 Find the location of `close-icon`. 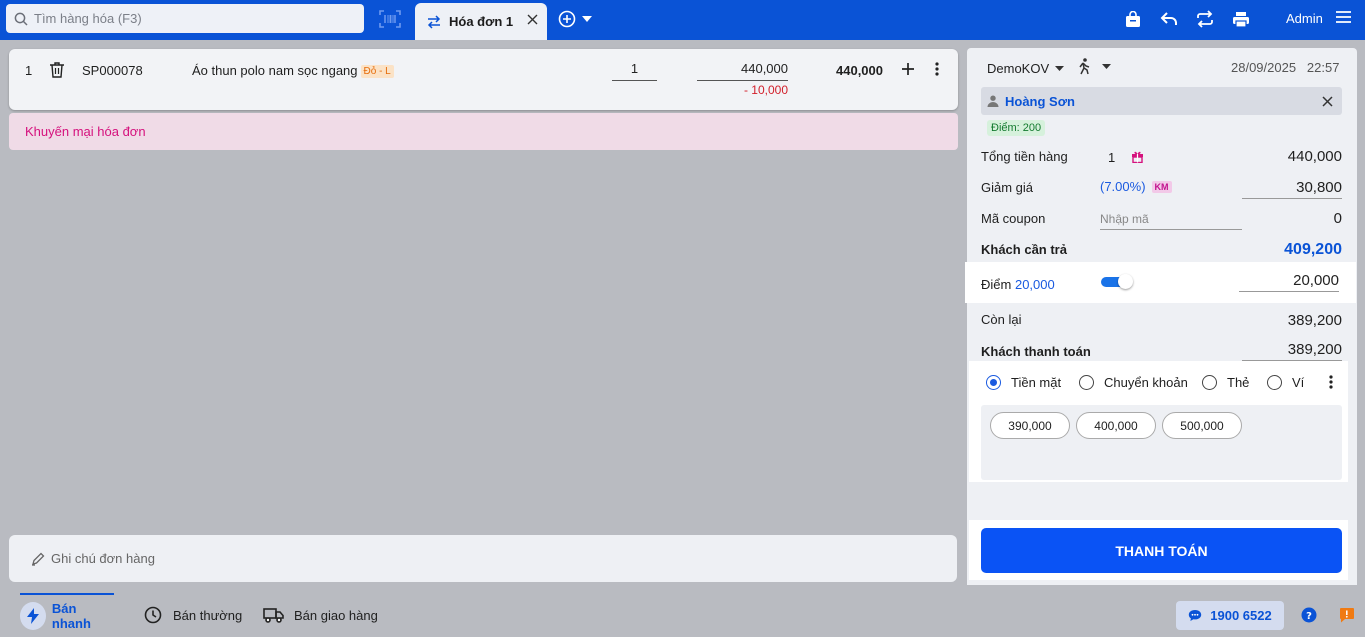

close-icon is located at coordinates (1327, 101).